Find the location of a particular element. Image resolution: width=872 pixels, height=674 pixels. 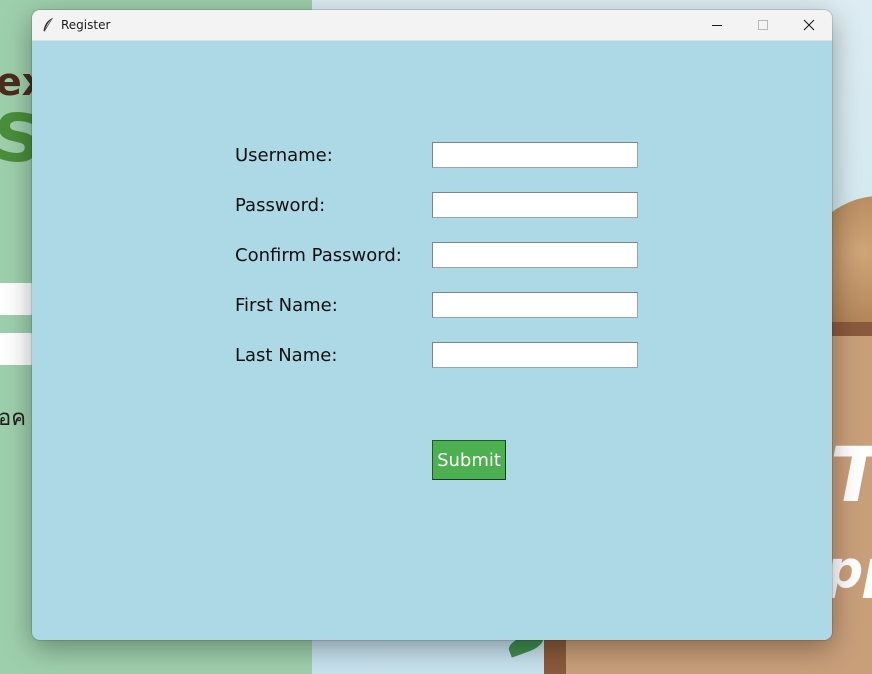

first-name-label: First Name: is located at coordinates (286, 305).